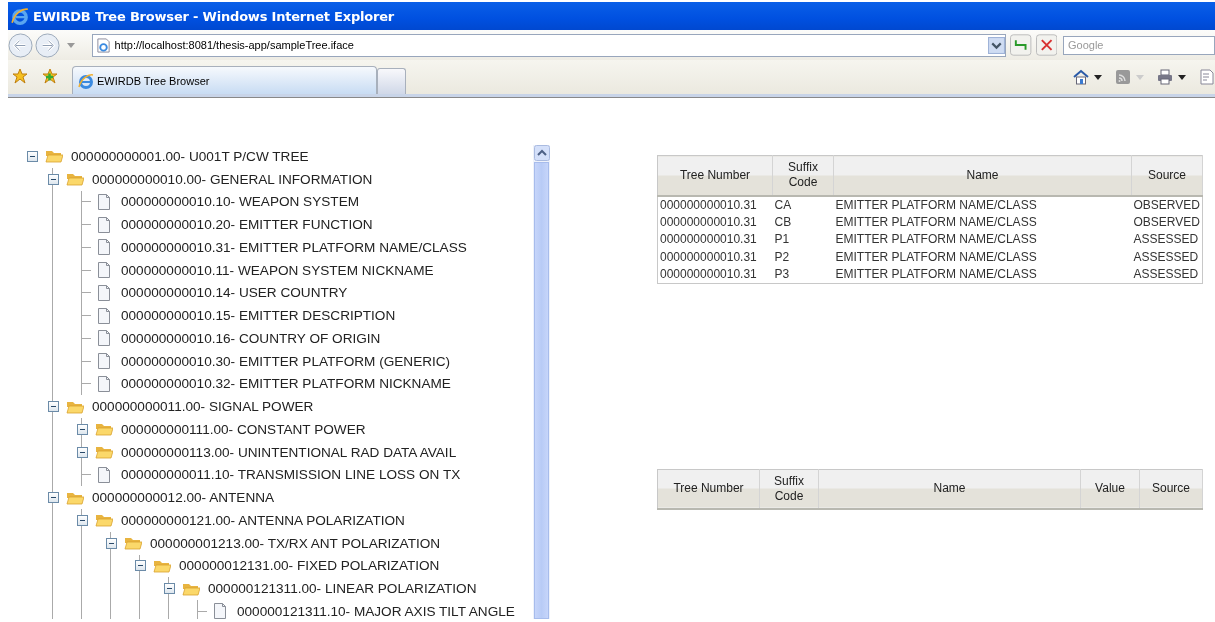  I want to click on tree-item: 000000000011.10- TRANSMISSION LINE LOSS ON TX, so click(291, 475).